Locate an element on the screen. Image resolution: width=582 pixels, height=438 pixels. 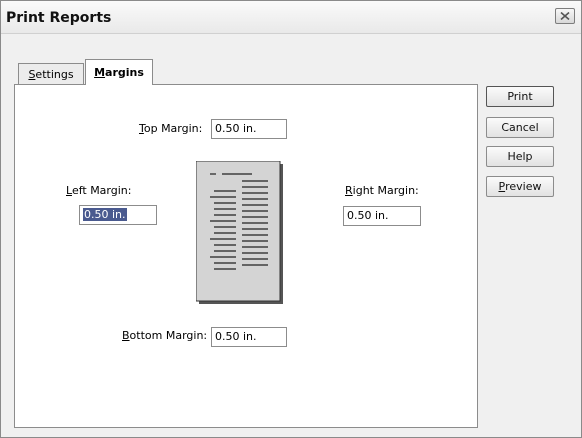
tab-settings-hotkey: S is located at coordinates (32, 74).